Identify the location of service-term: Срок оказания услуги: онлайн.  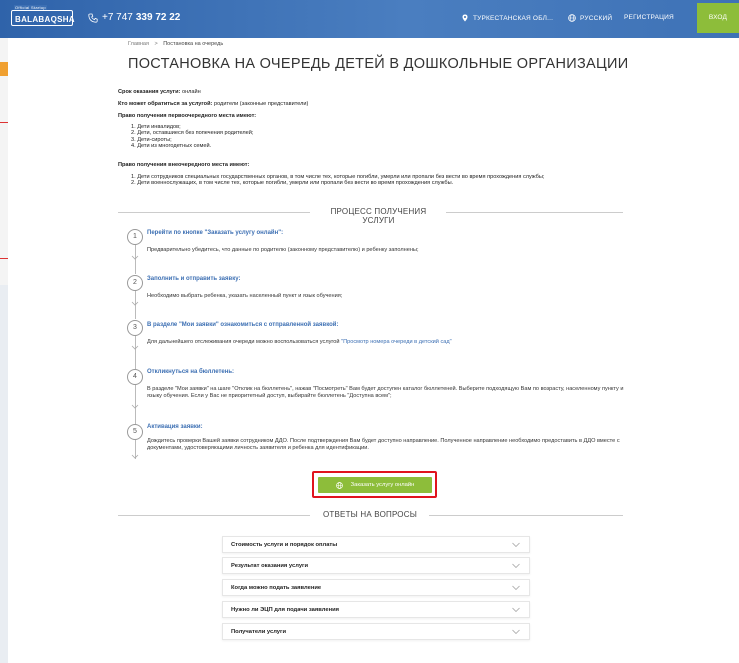
(159, 92).